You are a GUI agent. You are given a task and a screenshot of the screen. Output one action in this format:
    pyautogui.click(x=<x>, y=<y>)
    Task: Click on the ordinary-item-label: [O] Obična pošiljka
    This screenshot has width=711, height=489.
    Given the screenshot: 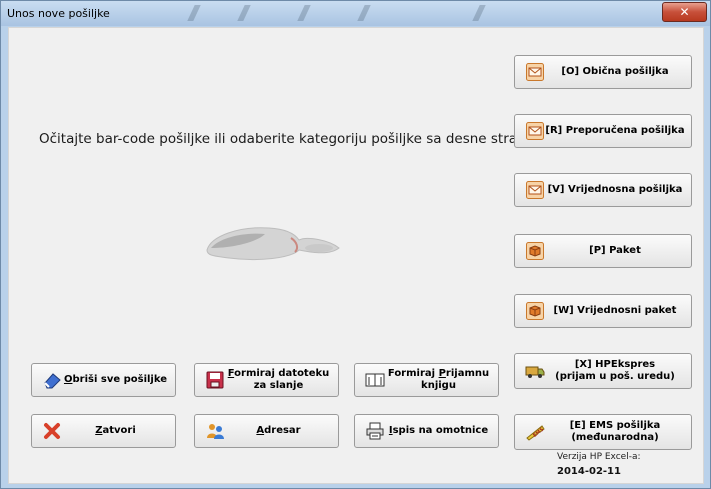 What is the action you would take?
    pyautogui.click(x=615, y=71)
    